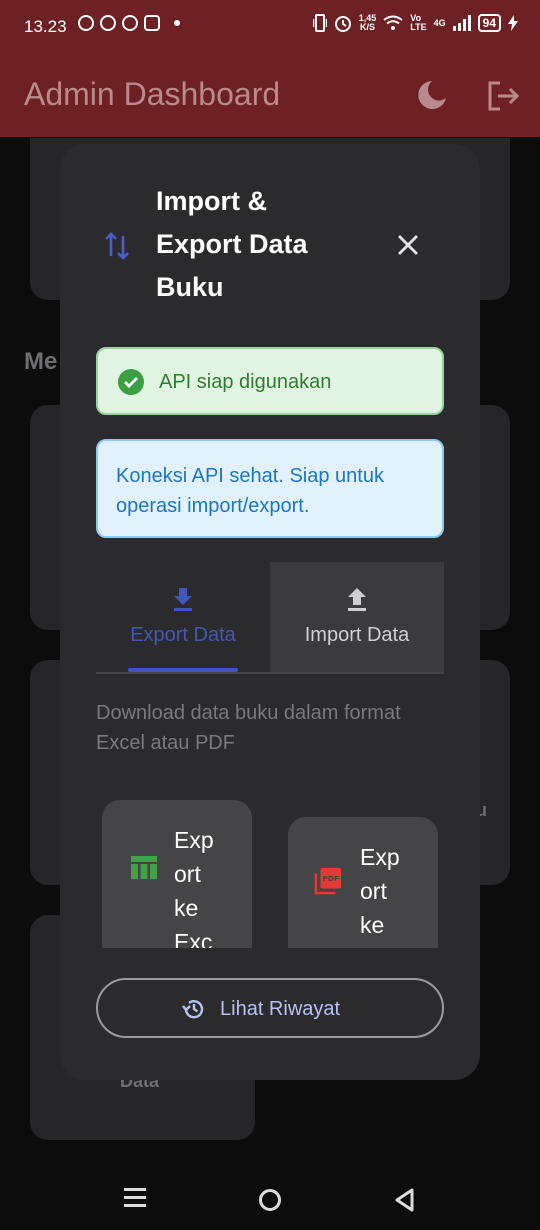 The height and width of the screenshot is (1230, 540). What do you see at coordinates (367, 22) in the screenshot?
I see `network-speed: 1,45 K/S` at bounding box center [367, 22].